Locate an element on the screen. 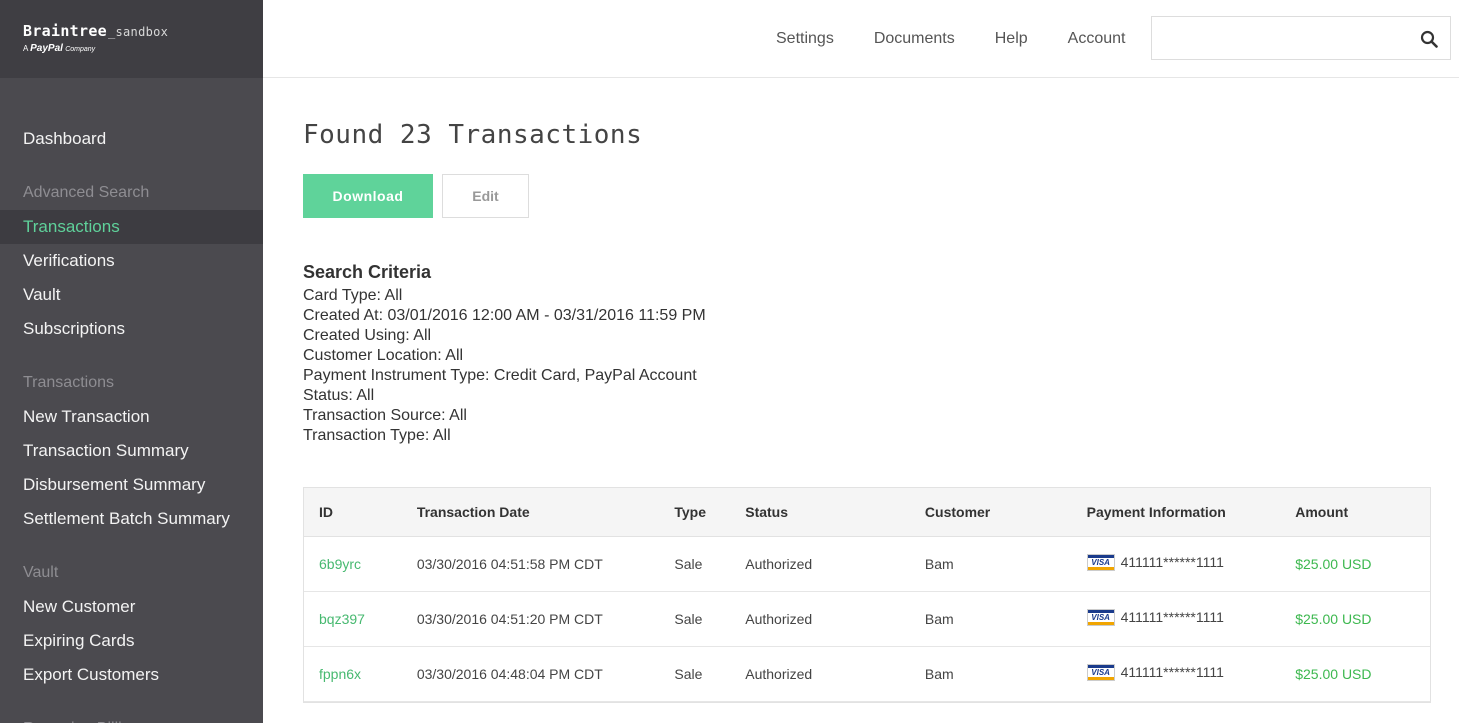  column-header-type: Type is located at coordinates (709, 512).